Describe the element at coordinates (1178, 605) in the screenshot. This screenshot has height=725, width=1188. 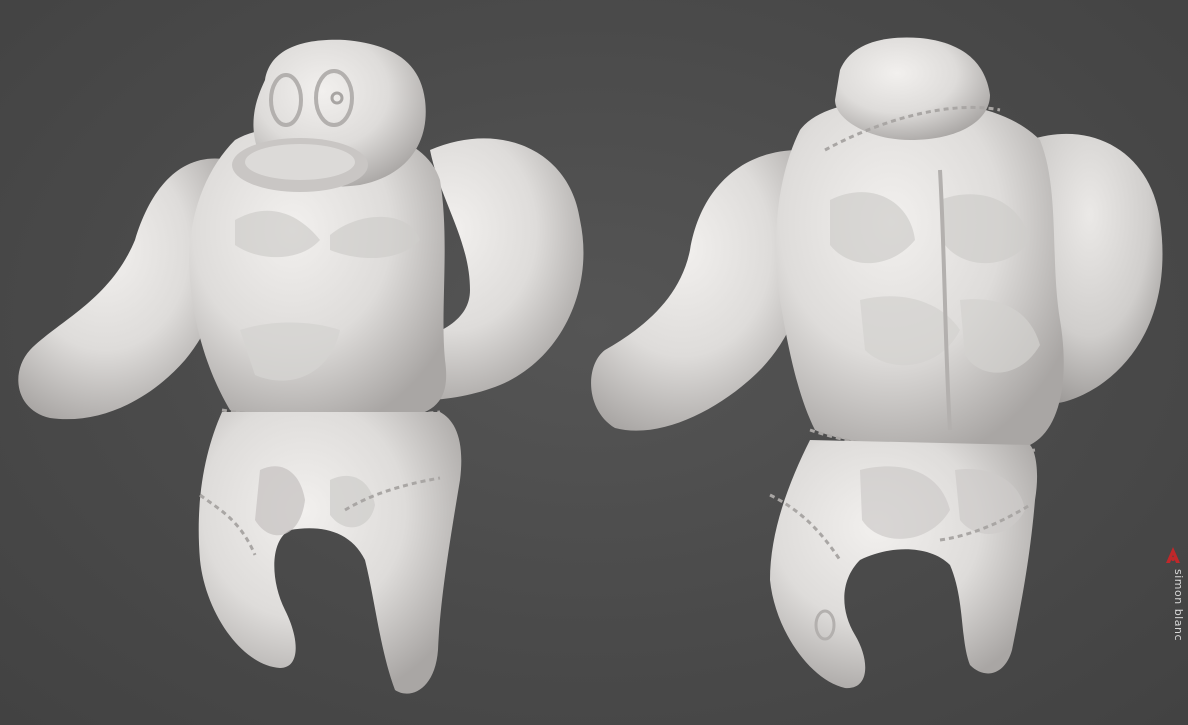
I see `watermark-text: simon blanc` at that location.